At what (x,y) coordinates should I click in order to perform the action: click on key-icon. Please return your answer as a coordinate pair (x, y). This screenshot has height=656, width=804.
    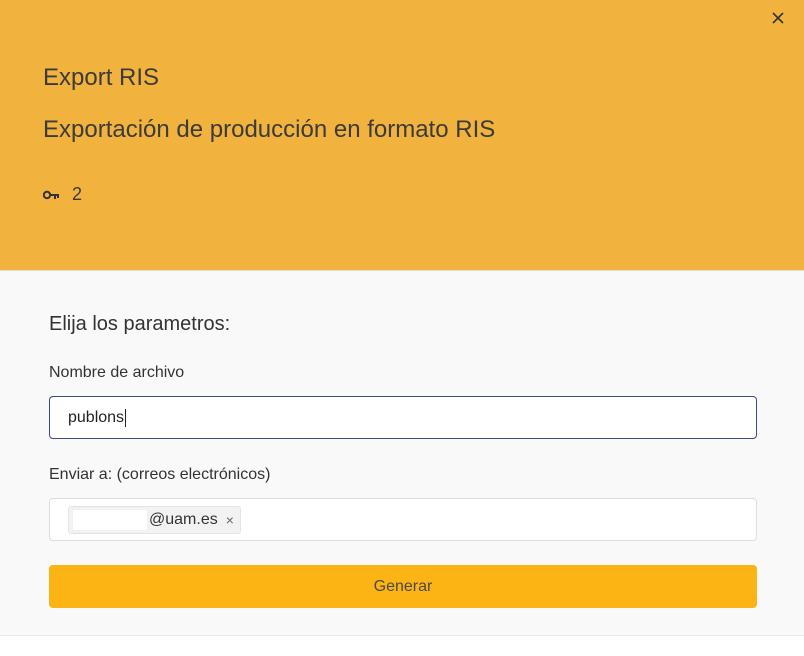
    Looking at the image, I should click on (51, 194).